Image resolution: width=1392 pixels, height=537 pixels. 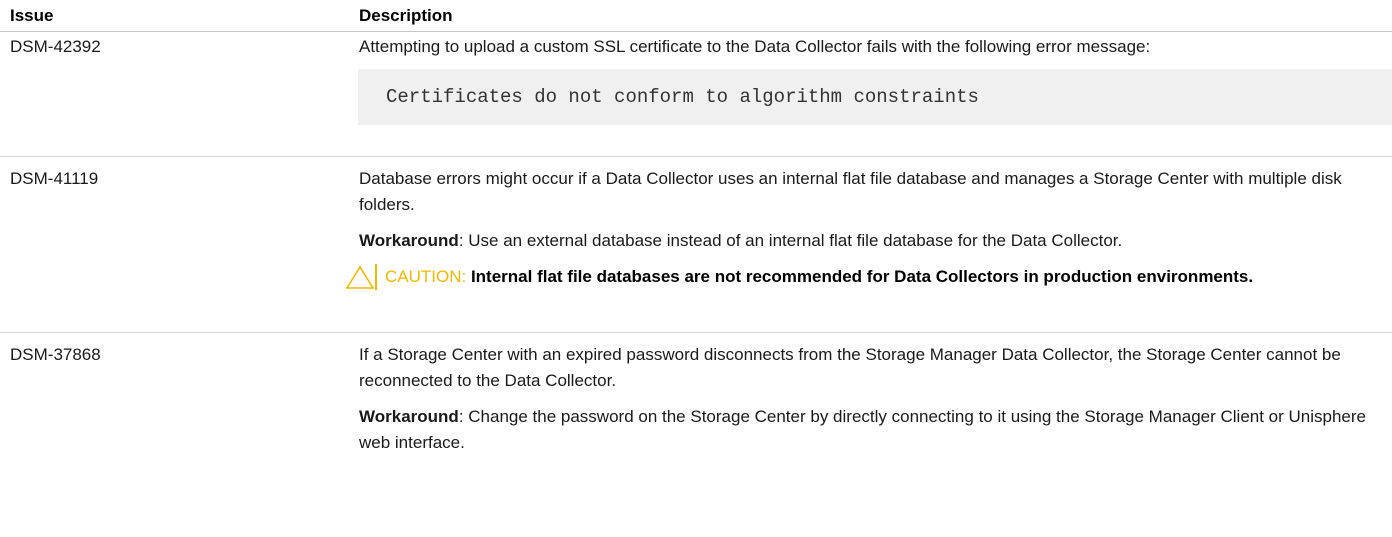 I want to click on header-description: Description, so click(x=406, y=15).